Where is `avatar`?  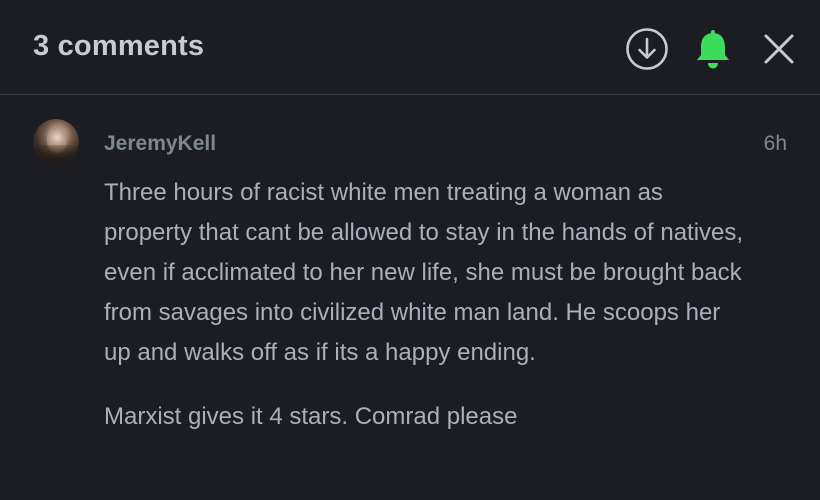
avatar is located at coordinates (56, 142).